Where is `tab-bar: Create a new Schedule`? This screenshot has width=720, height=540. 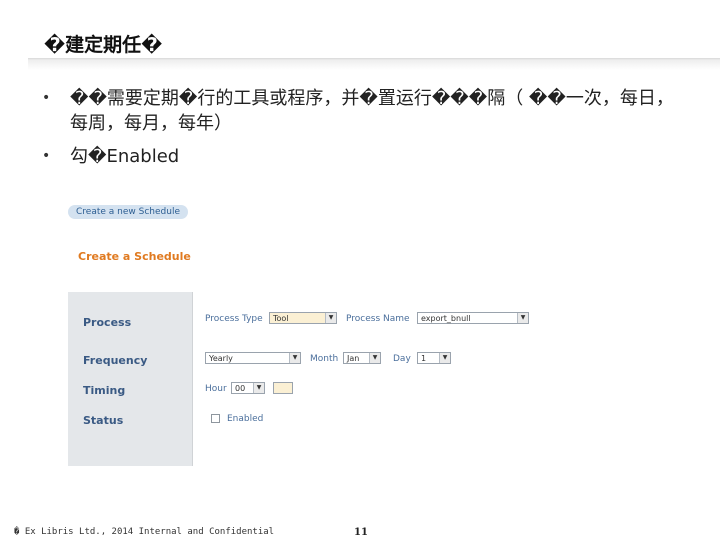 tab-bar: Create a new Schedule is located at coordinates (324, 209).